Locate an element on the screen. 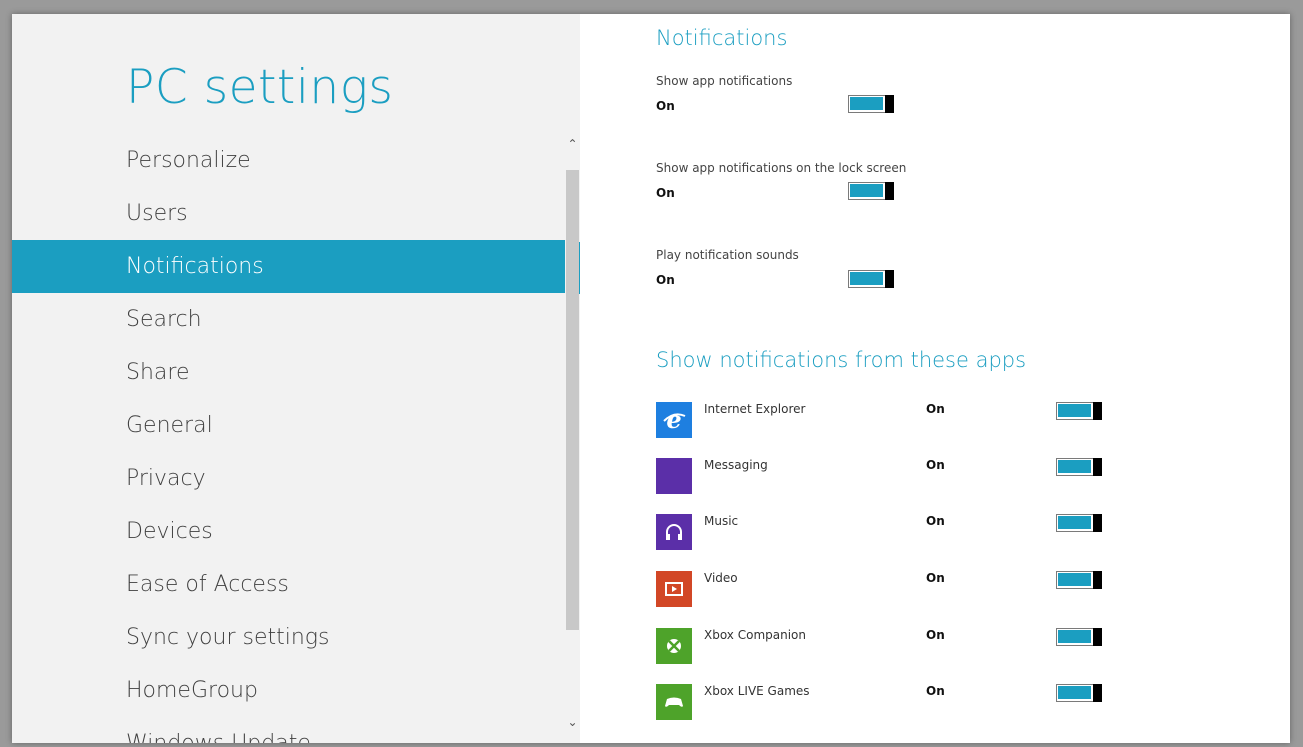 The image size is (1303, 747). app-title: PC settings is located at coordinates (260, 87).